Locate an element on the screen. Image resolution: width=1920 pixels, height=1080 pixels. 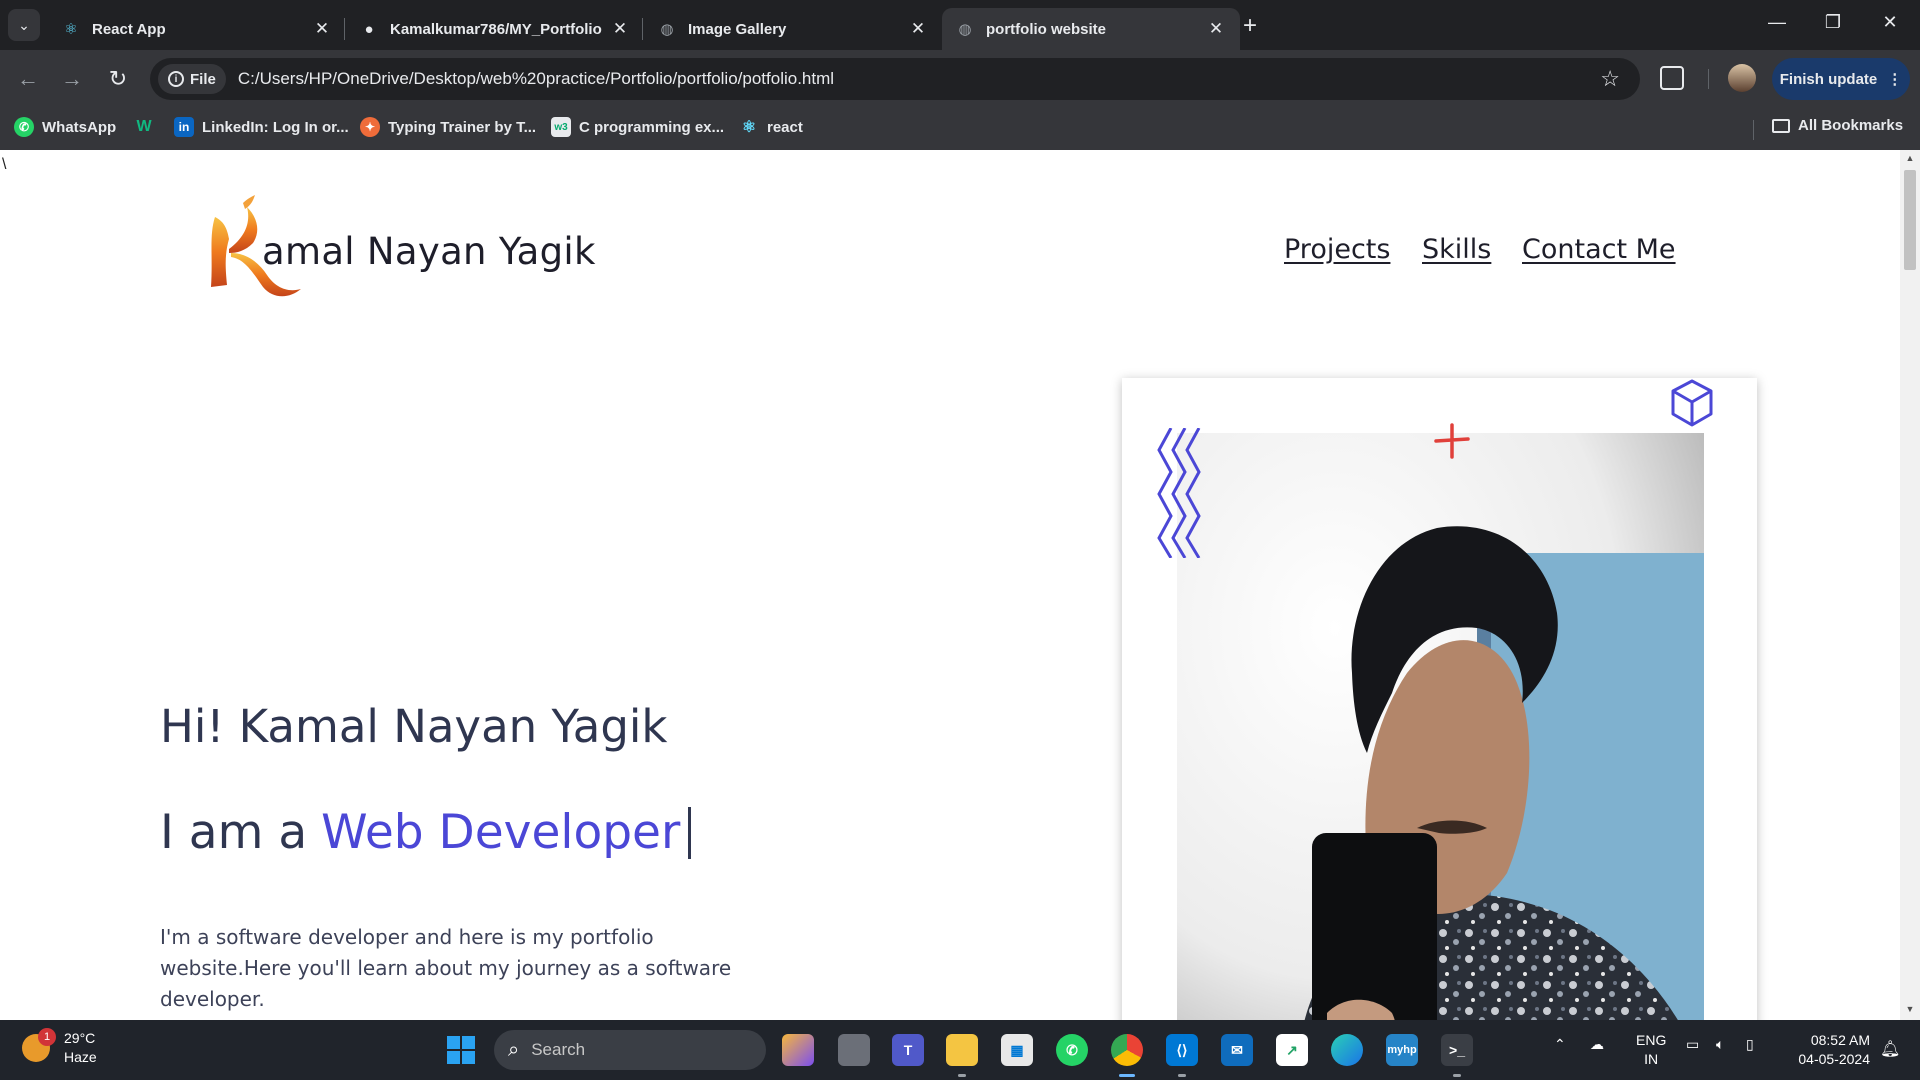
all-bookmarks-button: All Bookmarks is located at coordinates (1837, 125).